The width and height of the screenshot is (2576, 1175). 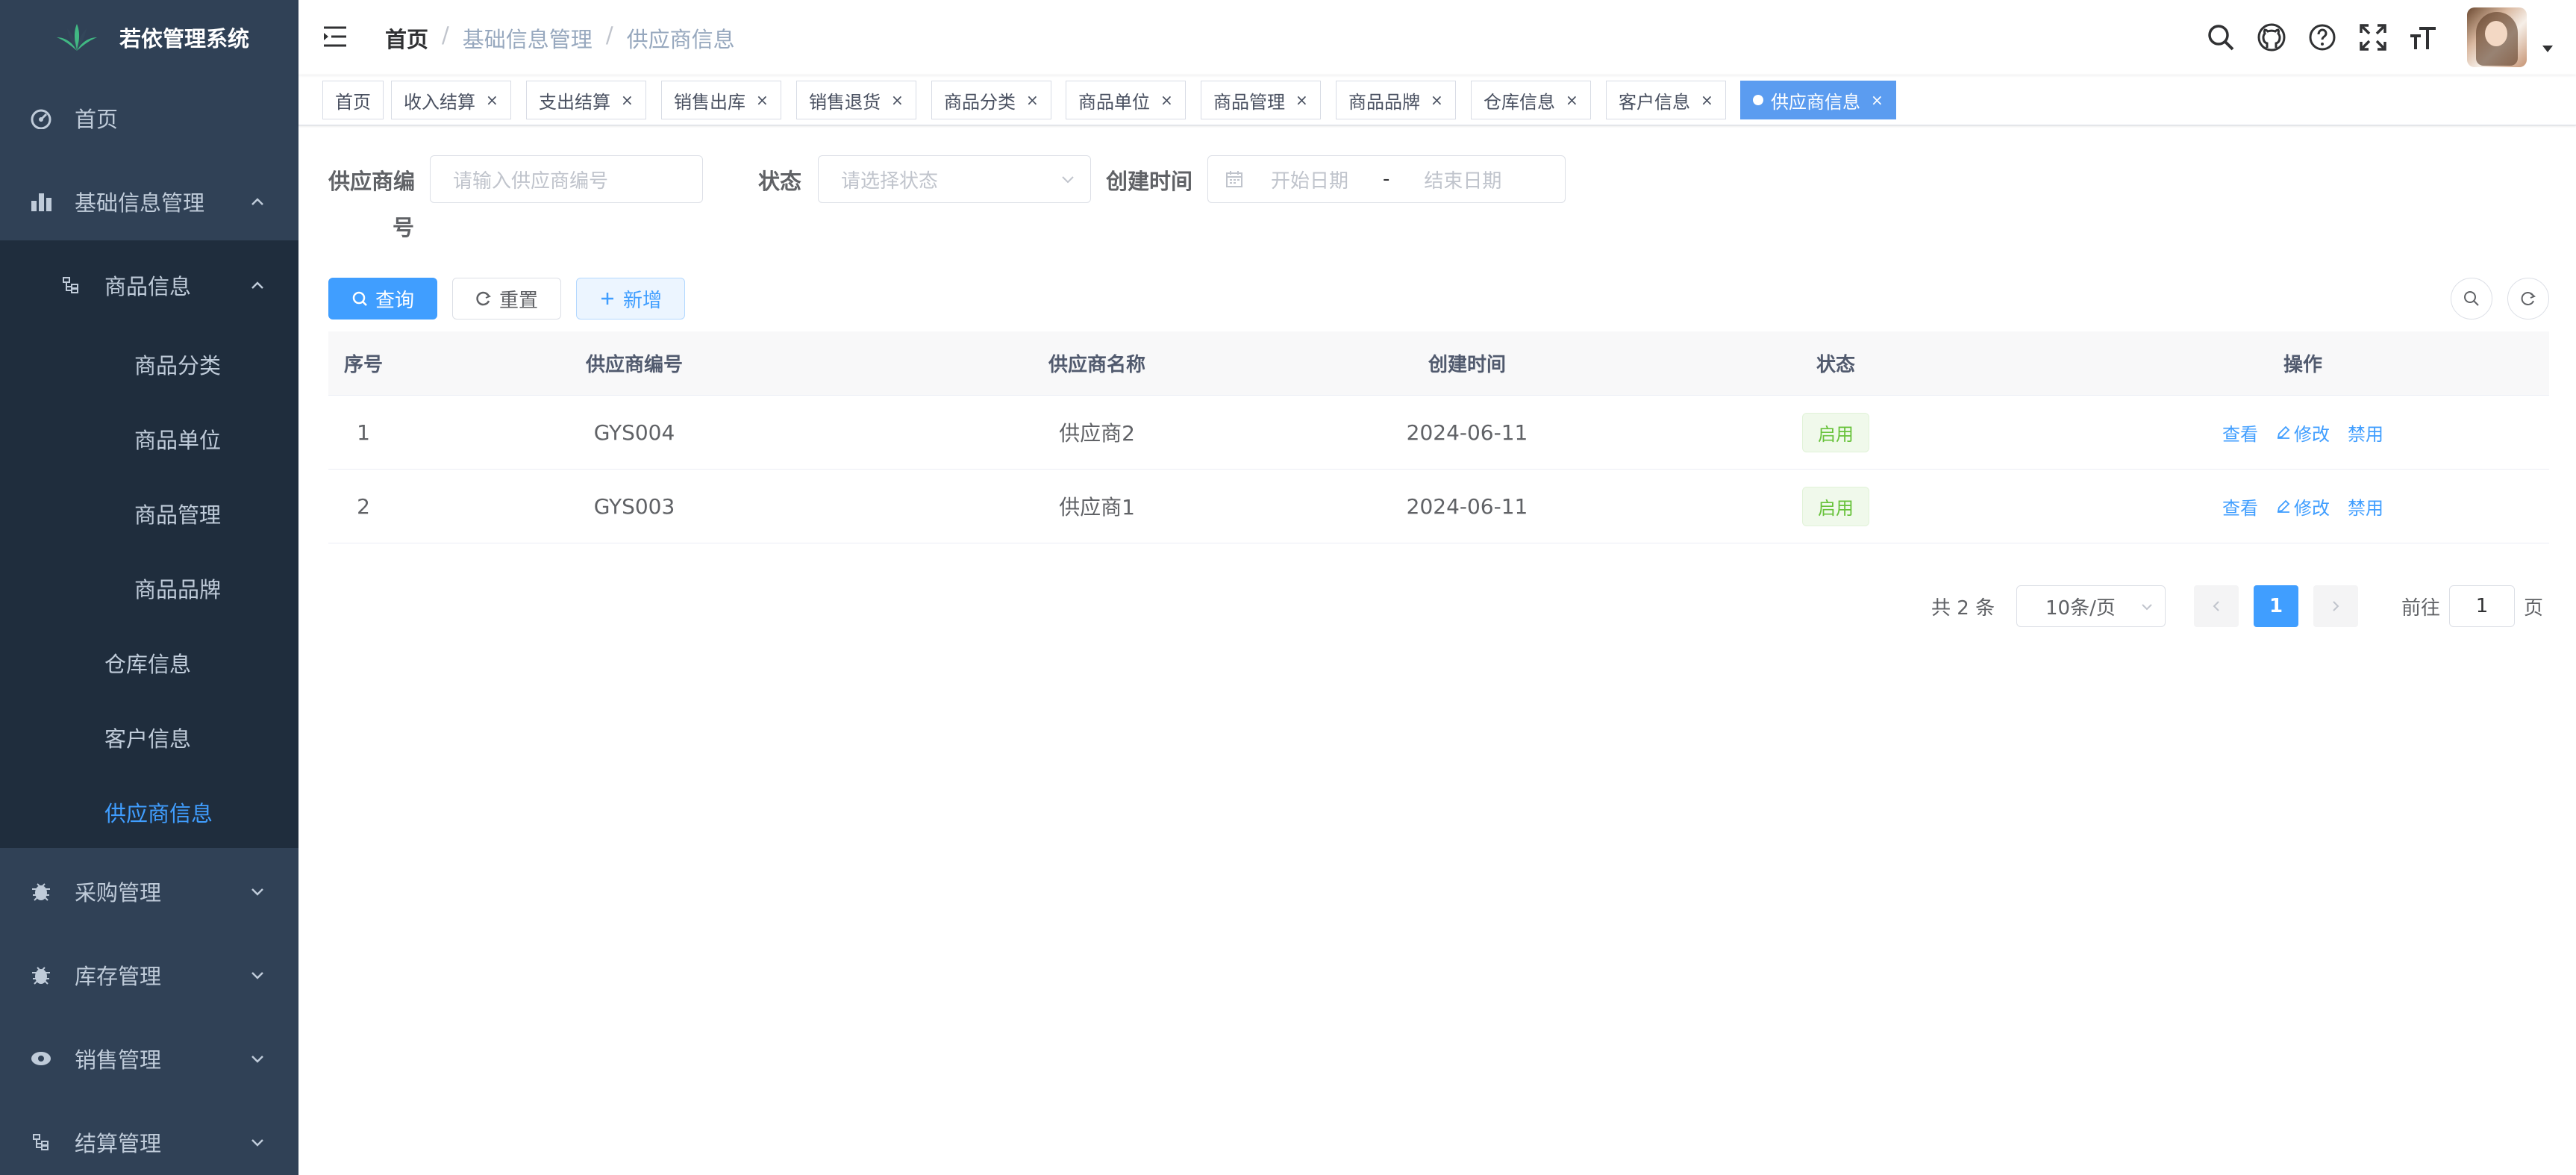 What do you see at coordinates (407, 38) in the screenshot?
I see `breadcrumb-item: 首页` at bounding box center [407, 38].